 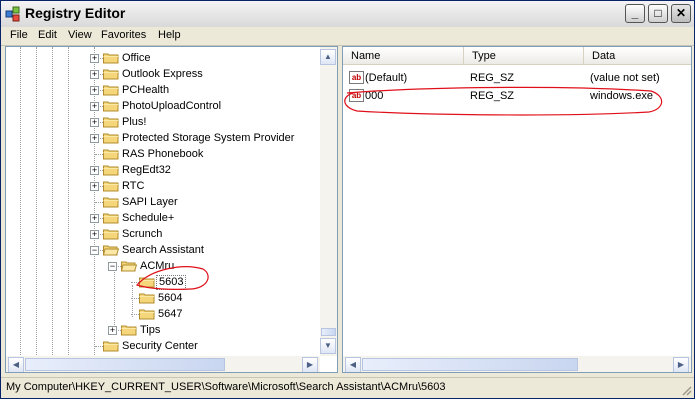 I want to click on tree-item: + Protected Storage System Provider, so click(x=162, y=138).